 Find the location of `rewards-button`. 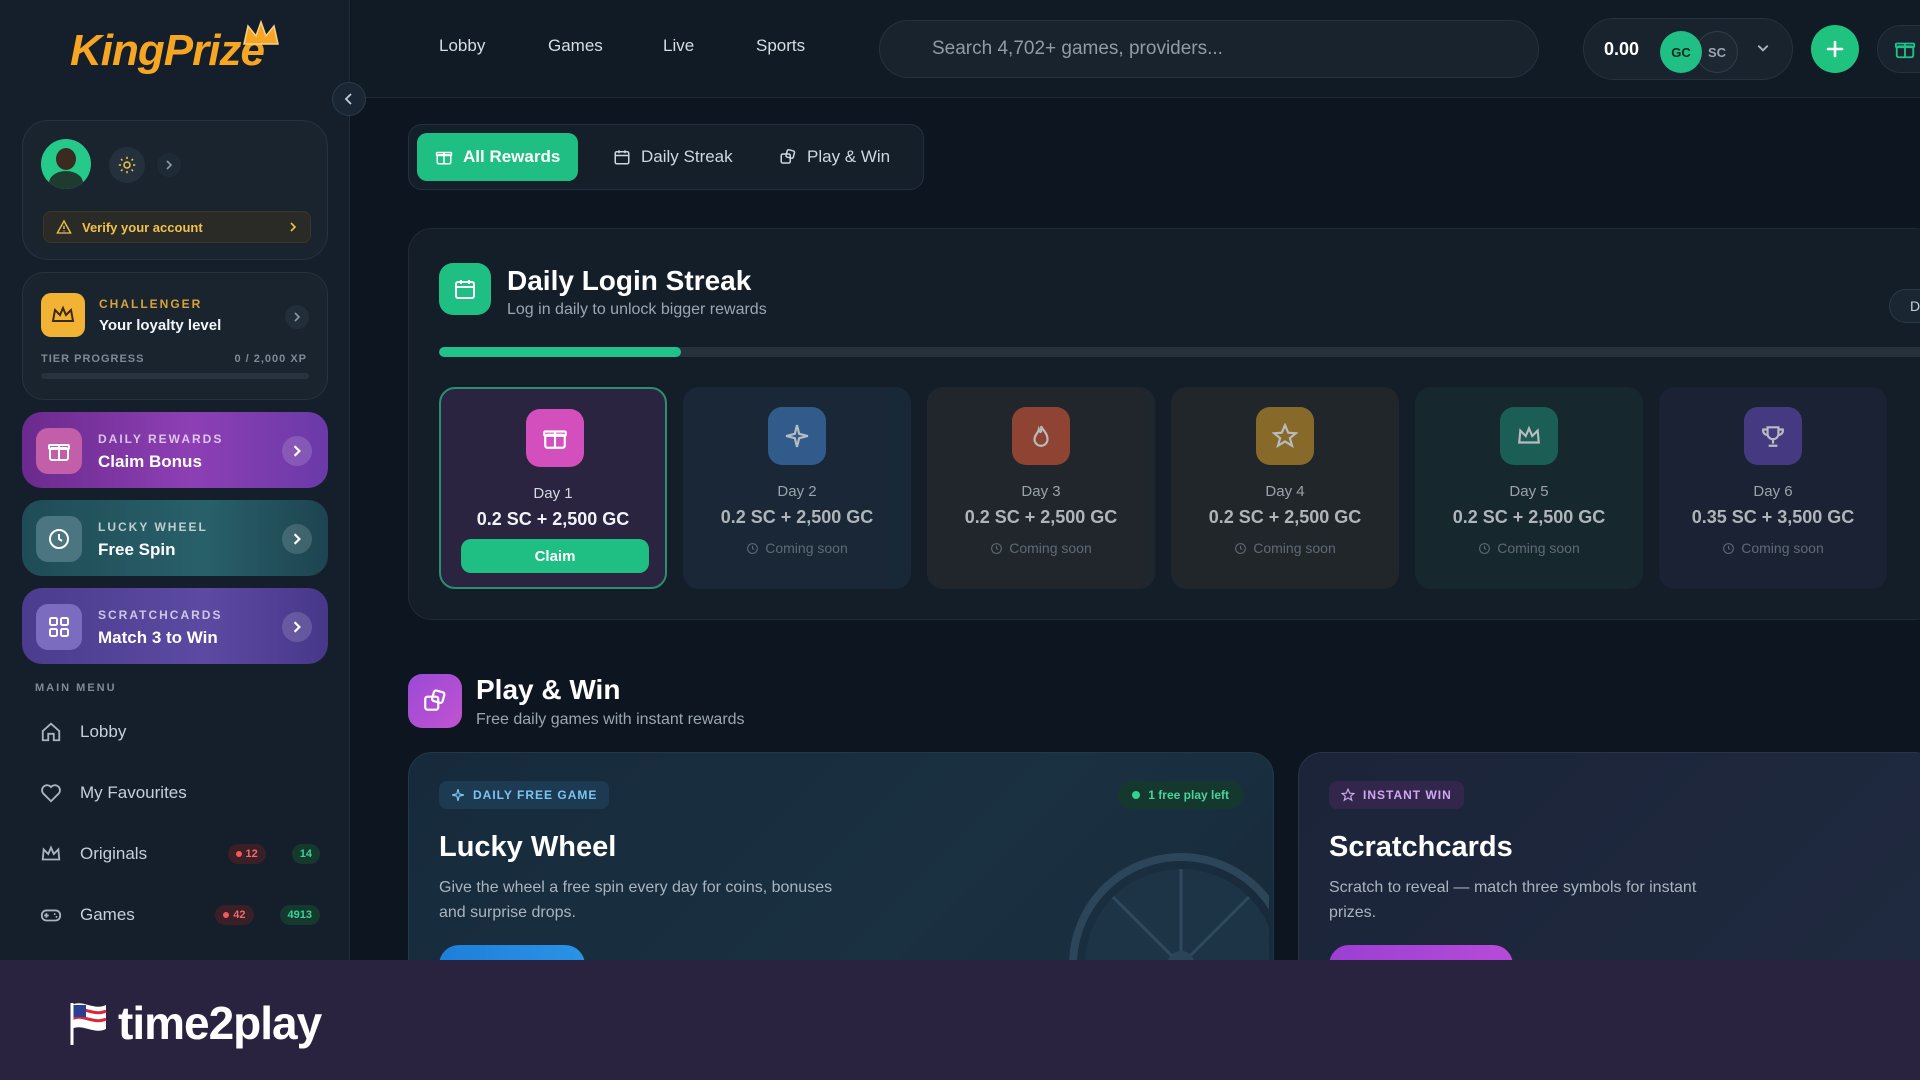

rewards-button is located at coordinates (1898, 49).